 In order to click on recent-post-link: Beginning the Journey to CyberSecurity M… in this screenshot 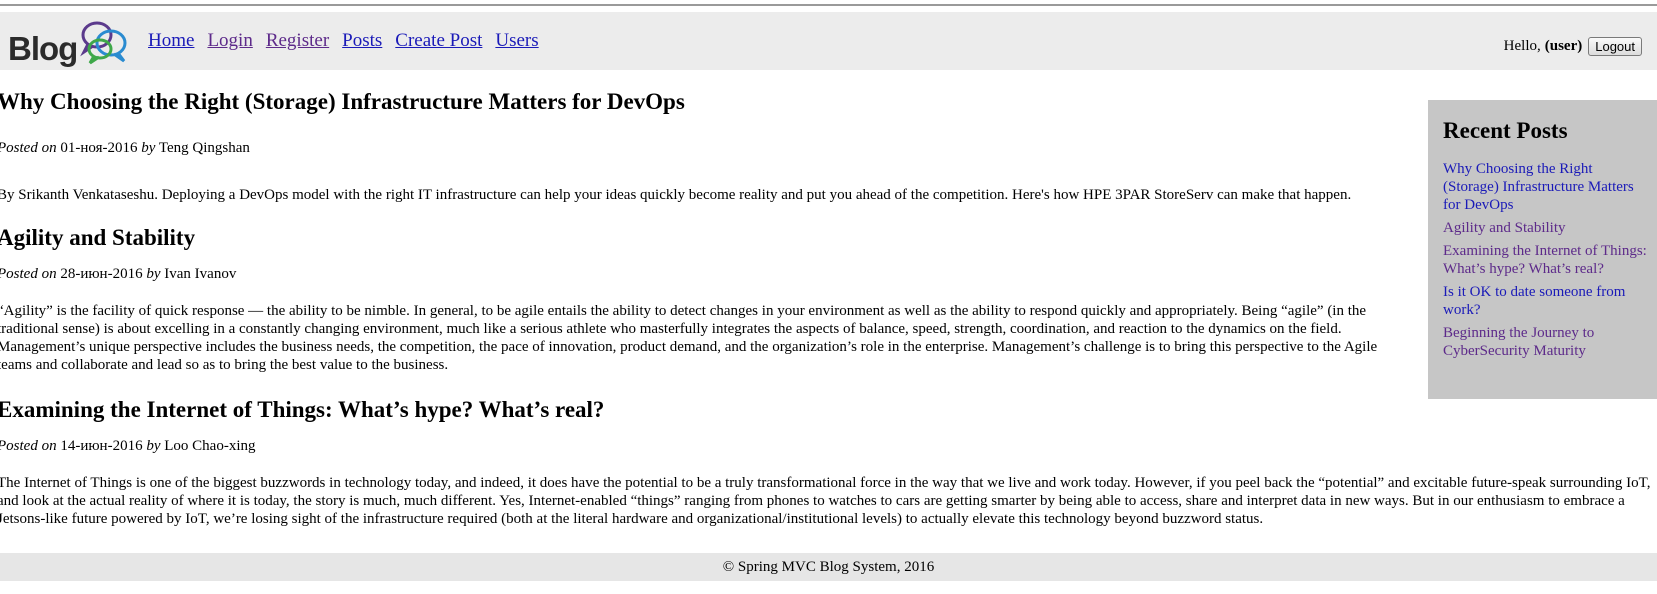, I will do `click(1518, 342)`.